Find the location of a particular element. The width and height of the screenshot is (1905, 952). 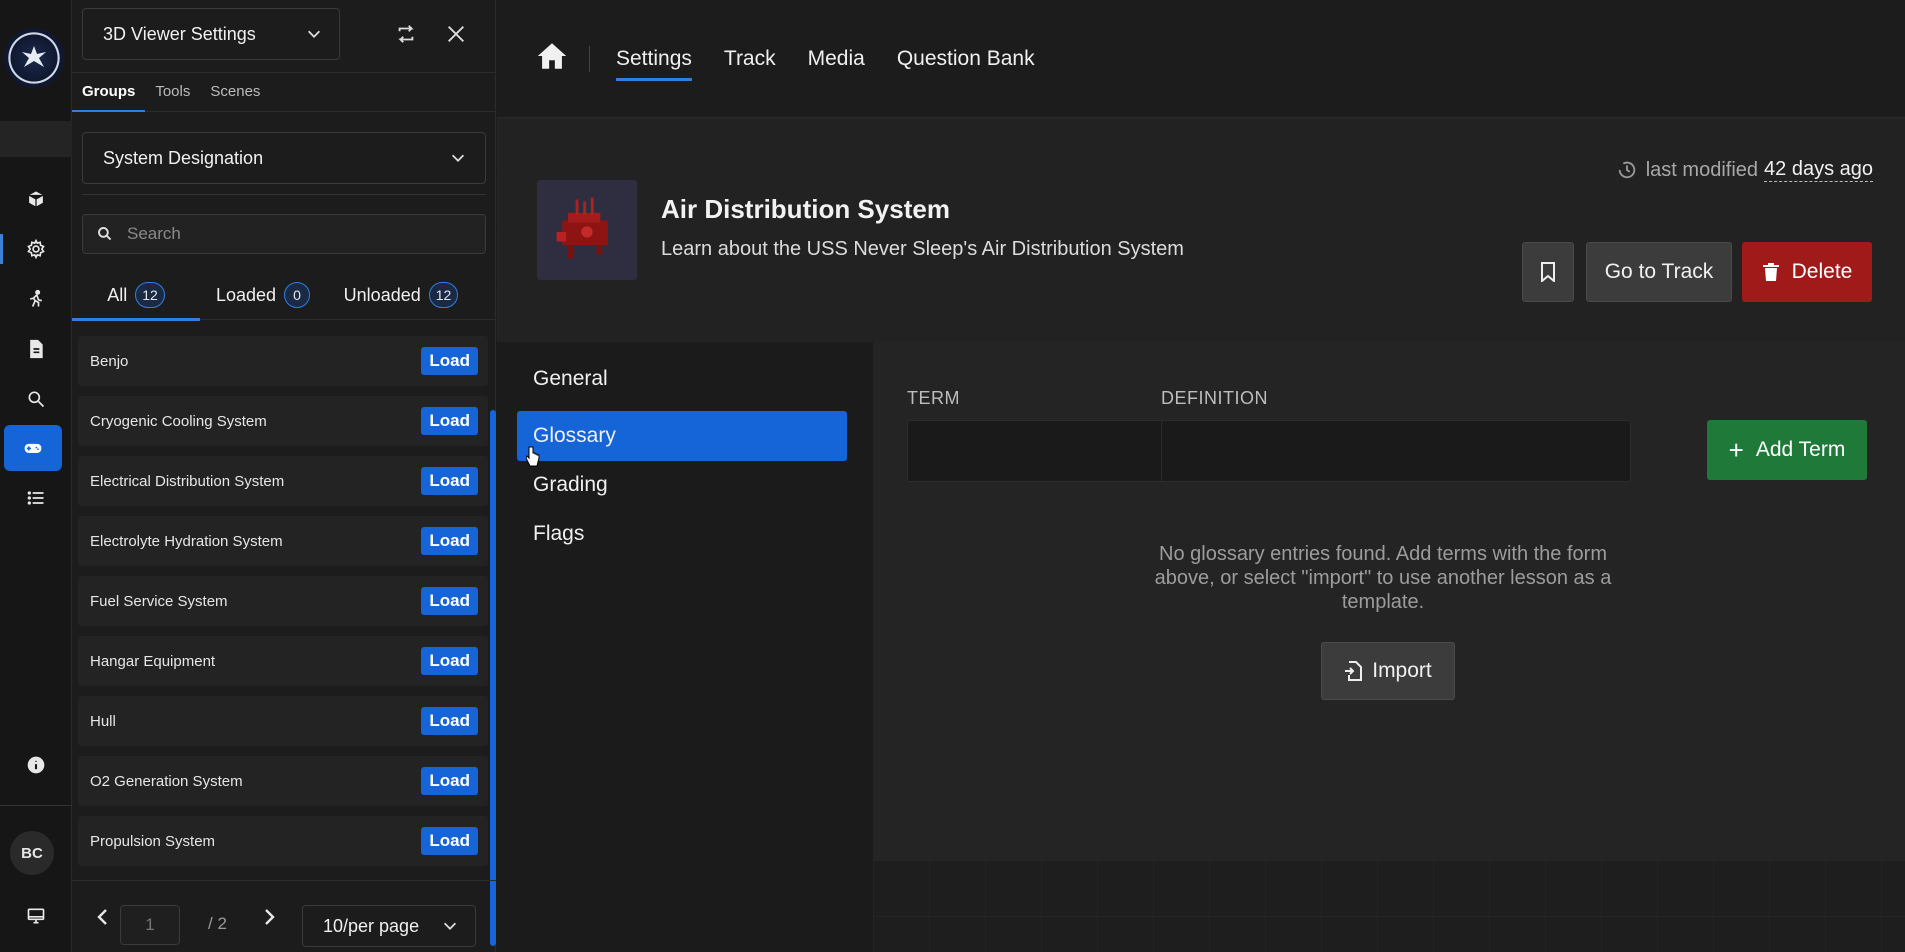

filter-loaded: Loaded 0 is located at coordinates (263, 295).